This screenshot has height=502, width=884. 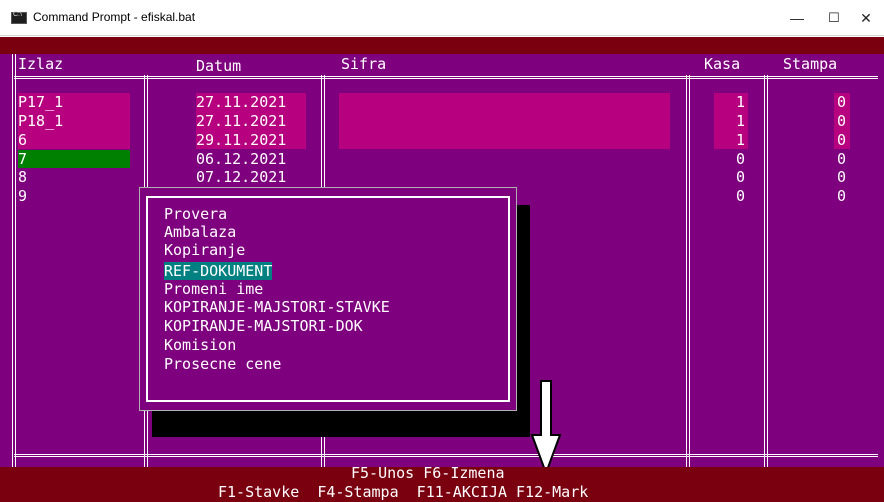 What do you see at coordinates (213, 289) in the screenshot?
I see `menu-item-promeni-ime: Promeni ime` at bounding box center [213, 289].